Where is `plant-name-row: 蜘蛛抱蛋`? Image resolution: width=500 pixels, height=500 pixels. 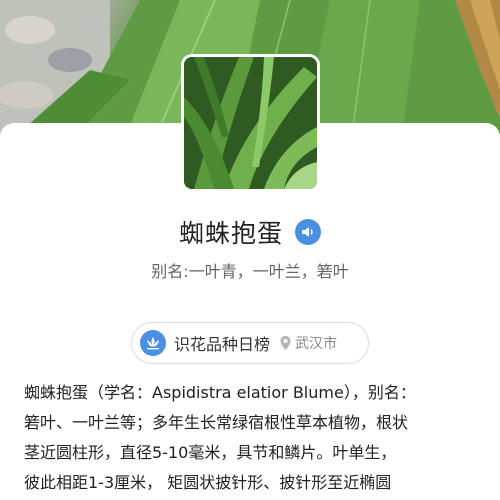
plant-name-row: 蜘蛛抱蛋 is located at coordinates (250, 232).